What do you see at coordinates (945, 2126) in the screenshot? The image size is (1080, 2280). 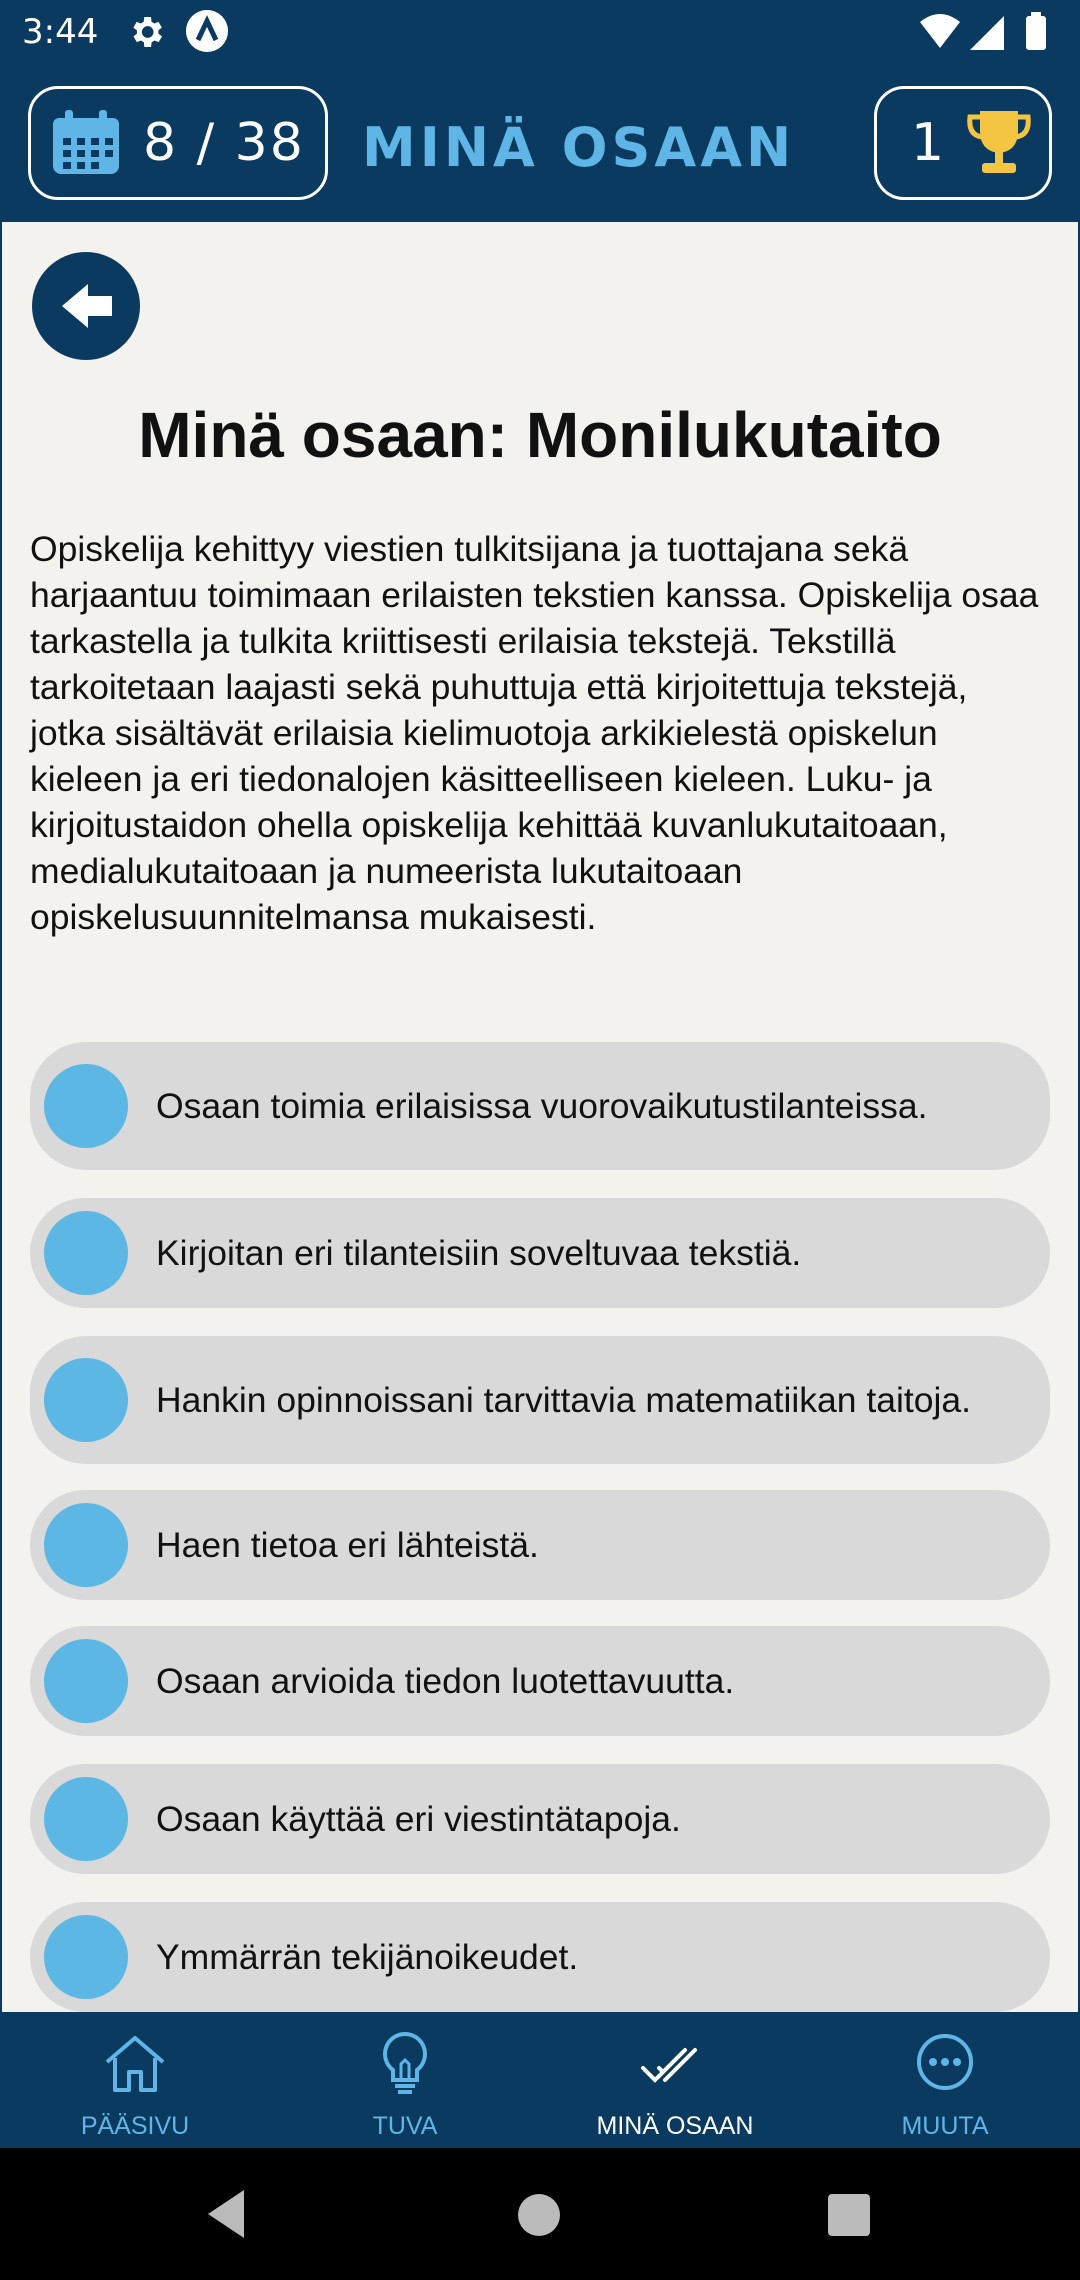 I see `nav-label: MUUTA` at bounding box center [945, 2126].